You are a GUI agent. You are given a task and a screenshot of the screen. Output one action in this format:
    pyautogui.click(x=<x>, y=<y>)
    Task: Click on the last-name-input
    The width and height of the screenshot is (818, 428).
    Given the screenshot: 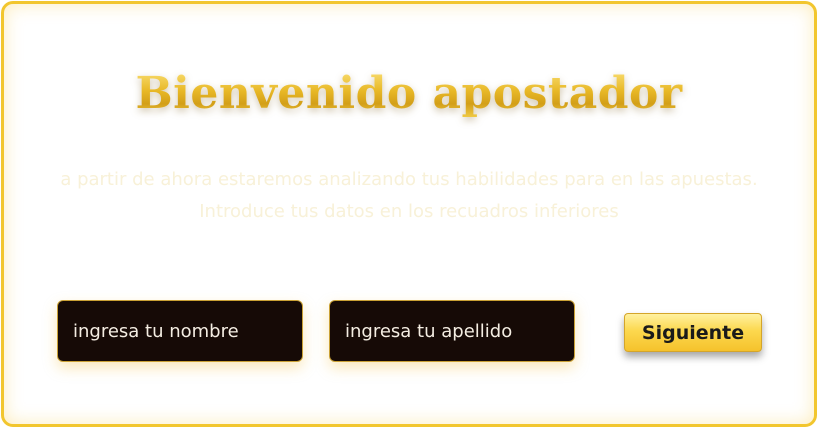 What is the action you would take?
    pyautogui.click(x=452, y=331)
    